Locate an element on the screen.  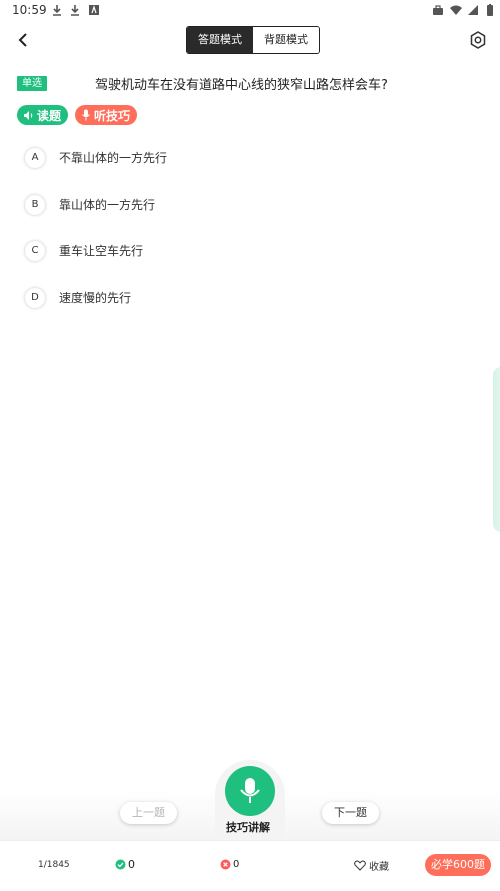
listen-tips-label: 听技巧 is located at coordinates (112, 115).